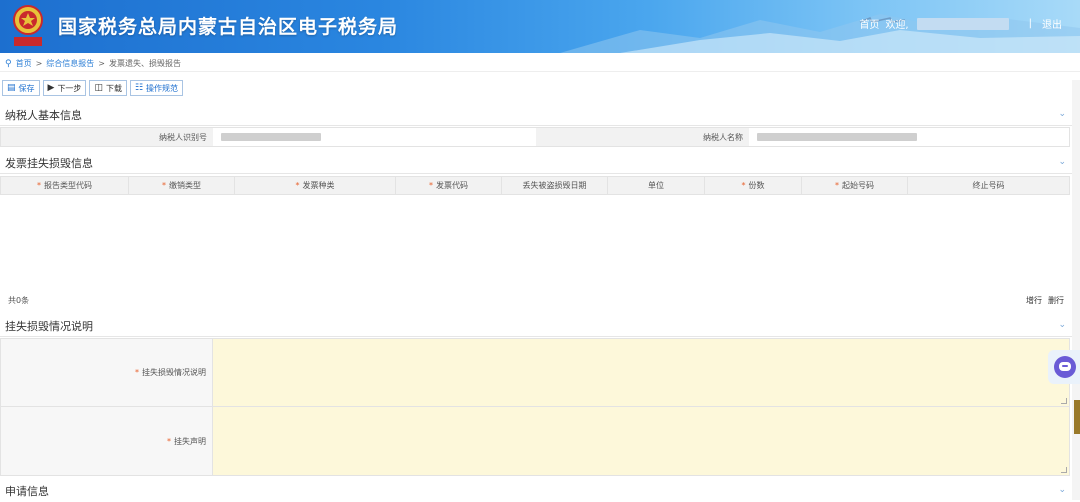 This screenshot has width=1080, height=502. I want to click on play-icon: ▶, so click(51, 88).